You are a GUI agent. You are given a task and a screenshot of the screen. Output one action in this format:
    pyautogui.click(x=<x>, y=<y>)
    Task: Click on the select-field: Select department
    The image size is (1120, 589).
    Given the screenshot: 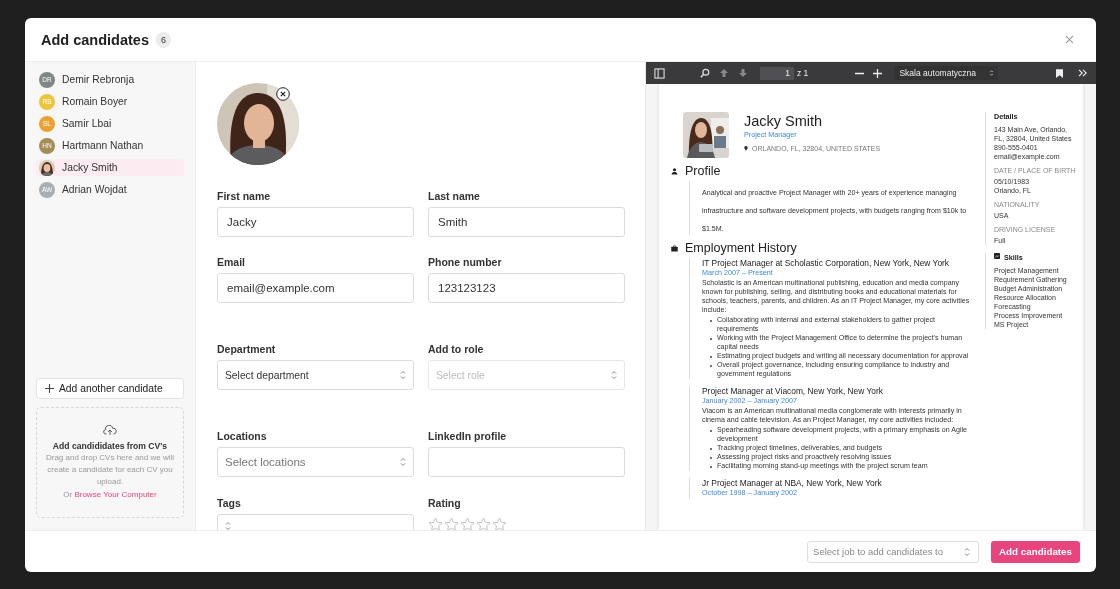 What is the action you would take?
    pyautogui.click(x=315, y=375)
    